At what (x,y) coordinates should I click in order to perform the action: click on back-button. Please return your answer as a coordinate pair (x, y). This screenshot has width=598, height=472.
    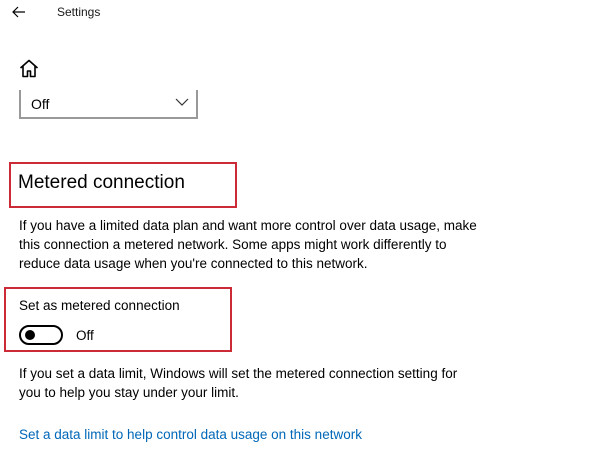
    Looking at the image, I should click on (19, 12).